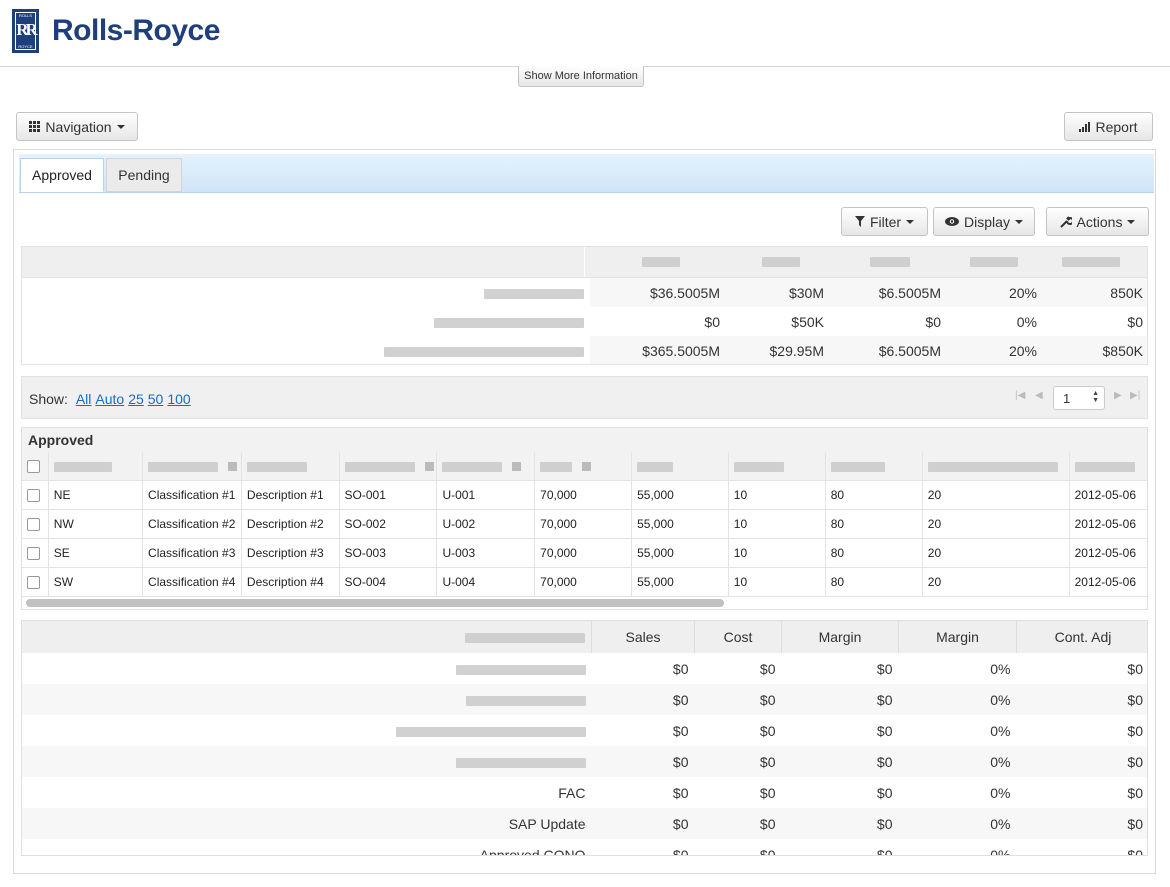 This screenshot has height=887, width=1170. Describe the element at coordinates (1020, 395) in the screenshot. I see `first-page-icon: |◀` at that location.